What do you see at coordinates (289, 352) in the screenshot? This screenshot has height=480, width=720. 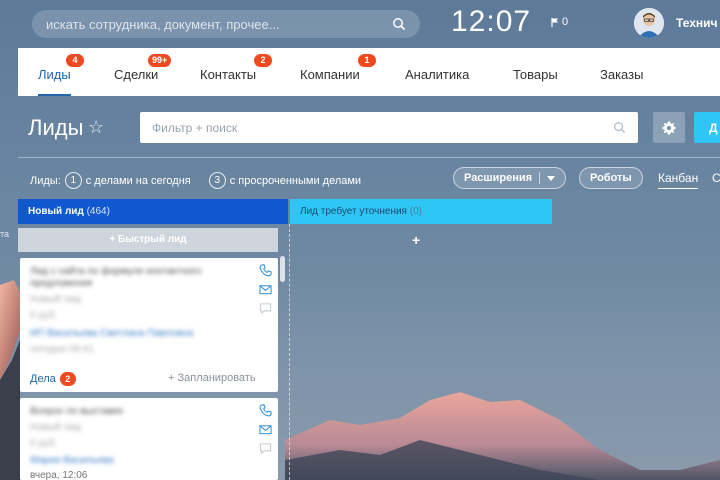 I see `column-separator` at bounding box center [289, 352].